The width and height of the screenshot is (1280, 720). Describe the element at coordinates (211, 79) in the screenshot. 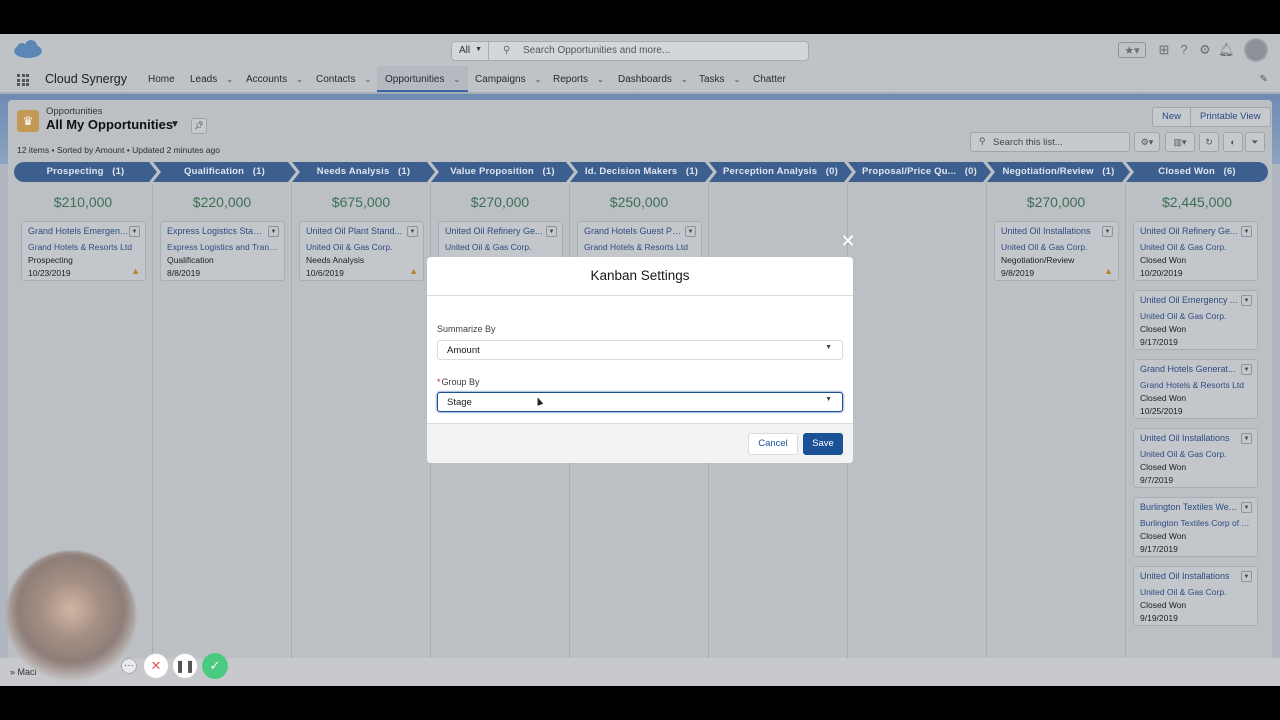

I see `nav-item-leads: Leads ⌄` at that location.